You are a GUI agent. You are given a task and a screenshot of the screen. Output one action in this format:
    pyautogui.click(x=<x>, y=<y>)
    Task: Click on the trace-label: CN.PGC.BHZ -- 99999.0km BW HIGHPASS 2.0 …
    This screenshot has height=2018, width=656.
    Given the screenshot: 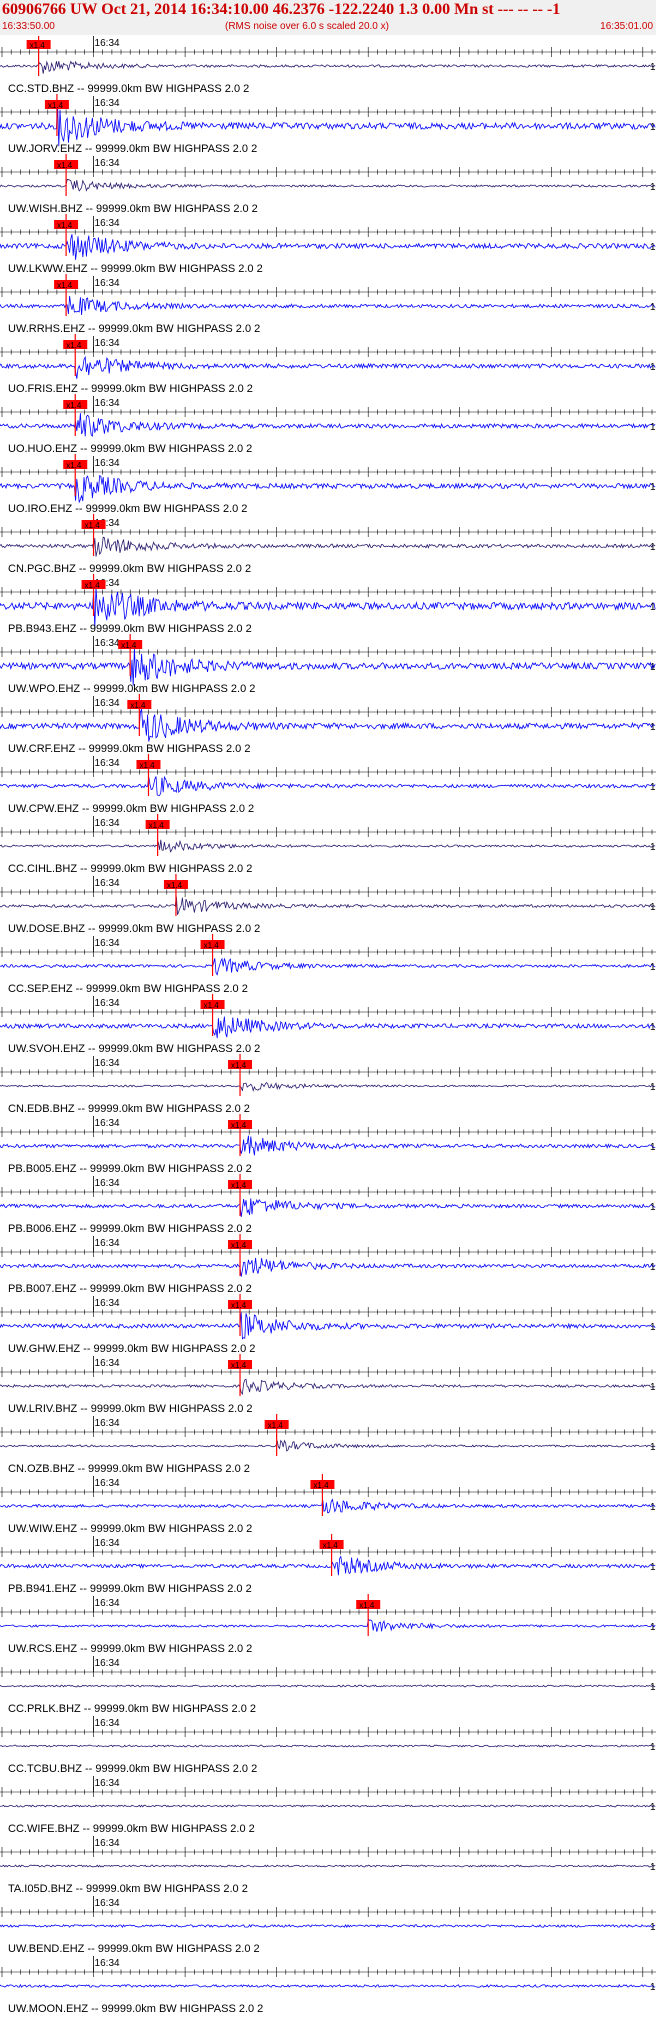 What is the action you would take?
    pyautogui.click(x=129, y=569)
    